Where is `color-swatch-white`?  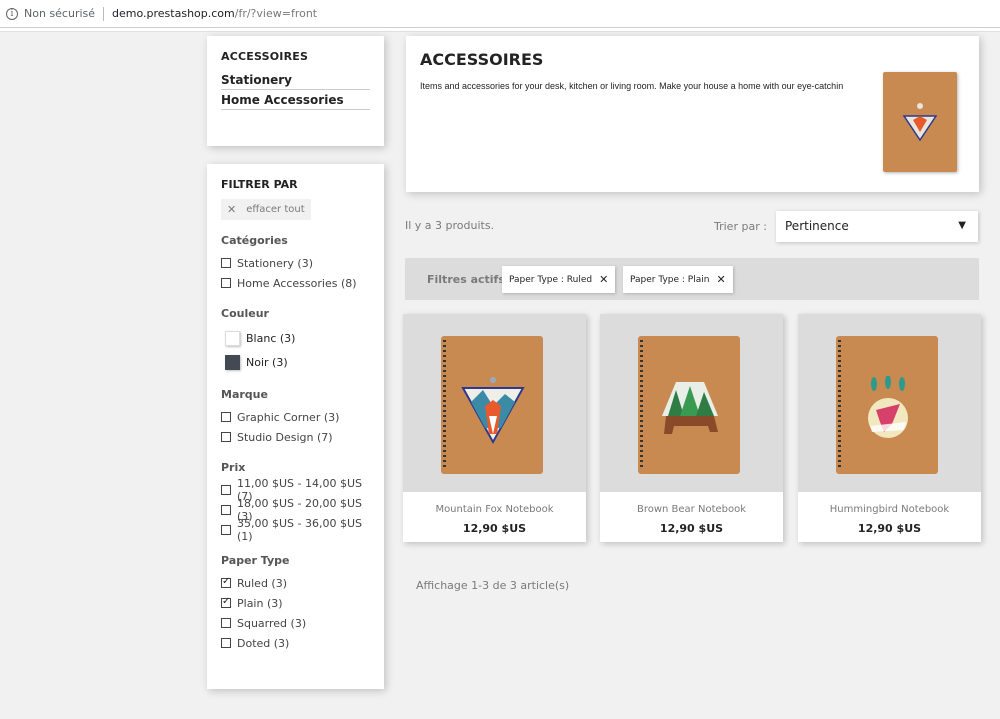 color-swatch-white is located at coordinates (232, 338).